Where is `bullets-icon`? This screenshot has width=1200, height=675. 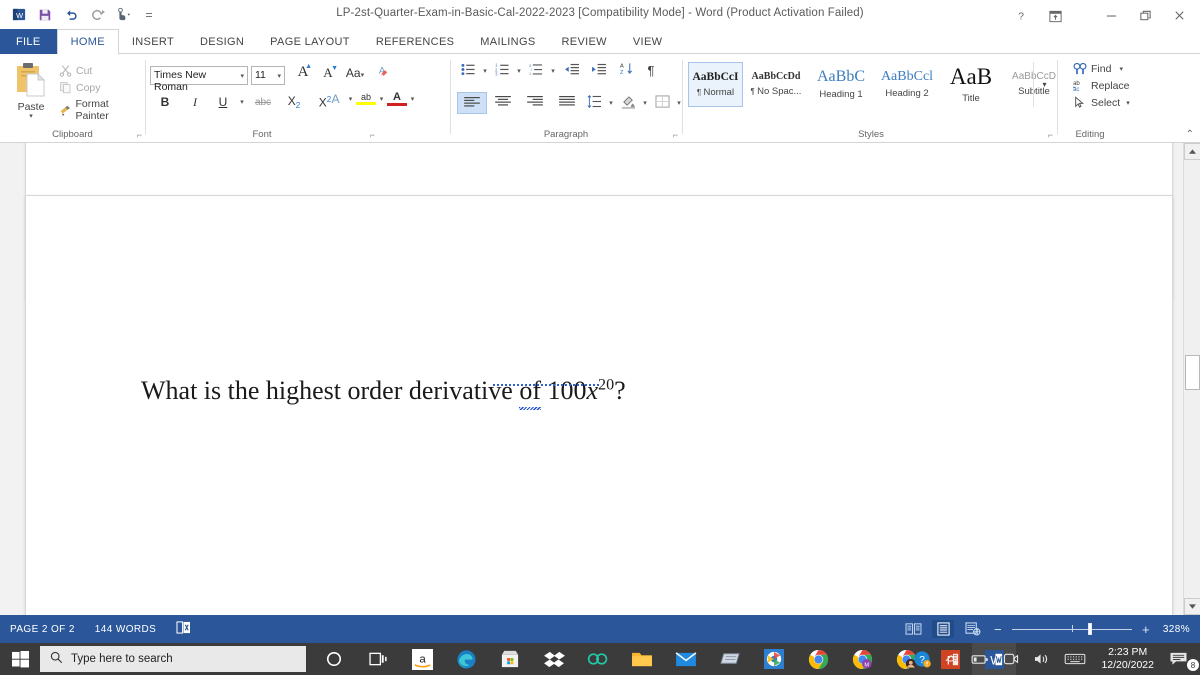
bullets-icon is located at coordinates (468, 71).